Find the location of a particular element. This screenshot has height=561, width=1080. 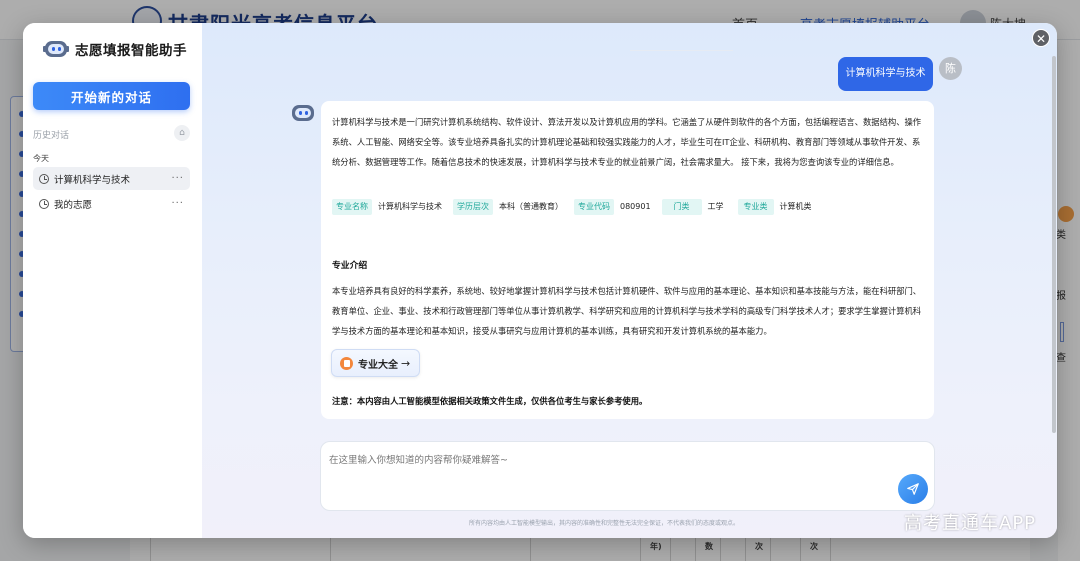

tag-value: 080901 is located at coordinates (635, 206).